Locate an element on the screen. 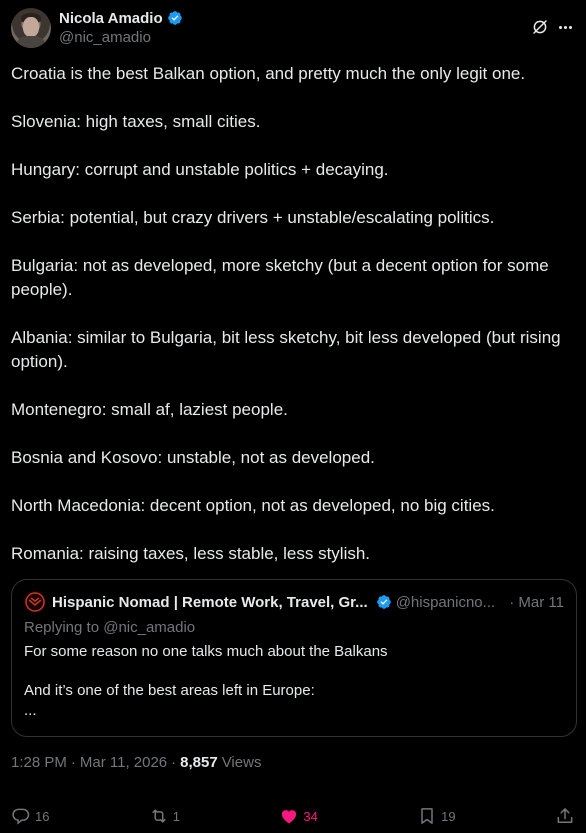  reply-button: 16 is located at coordinates (30, 816).